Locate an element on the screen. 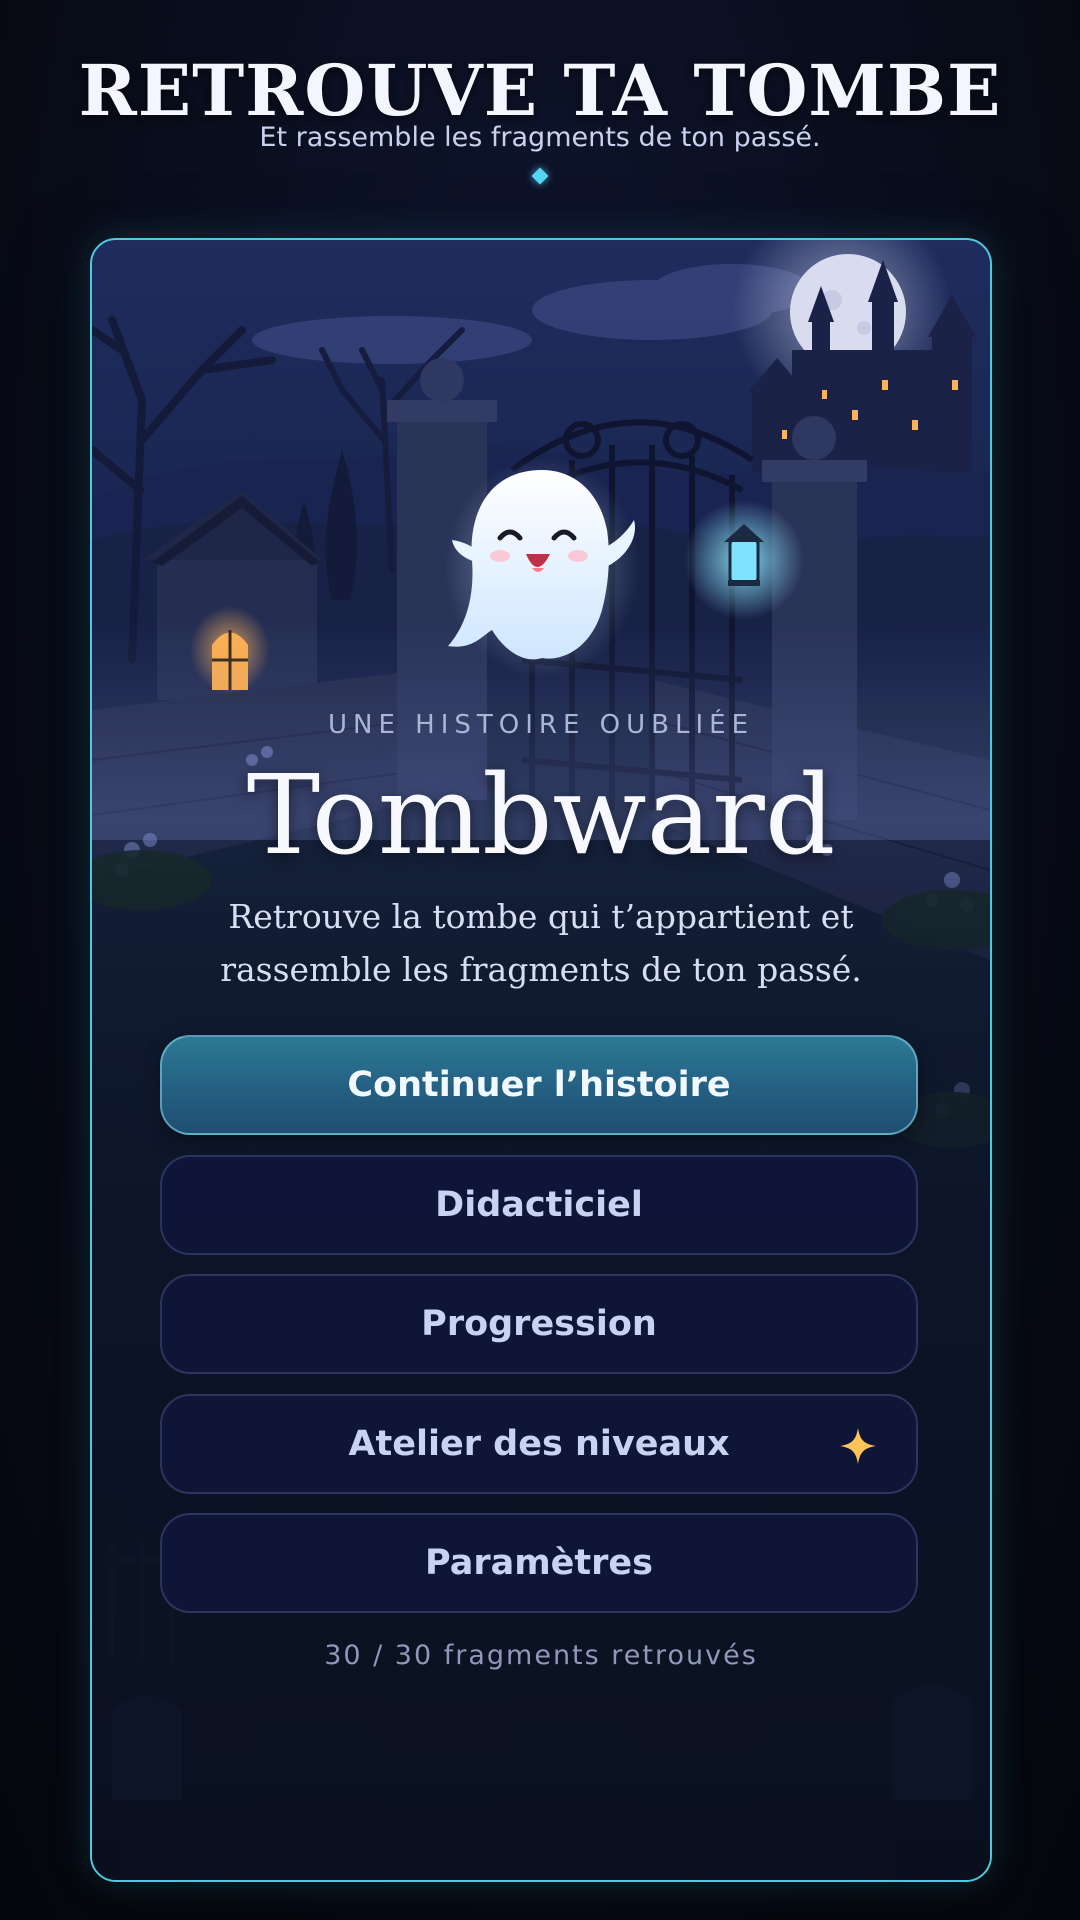  settings-label: Paramètres is located at coordinates (539, 1563).